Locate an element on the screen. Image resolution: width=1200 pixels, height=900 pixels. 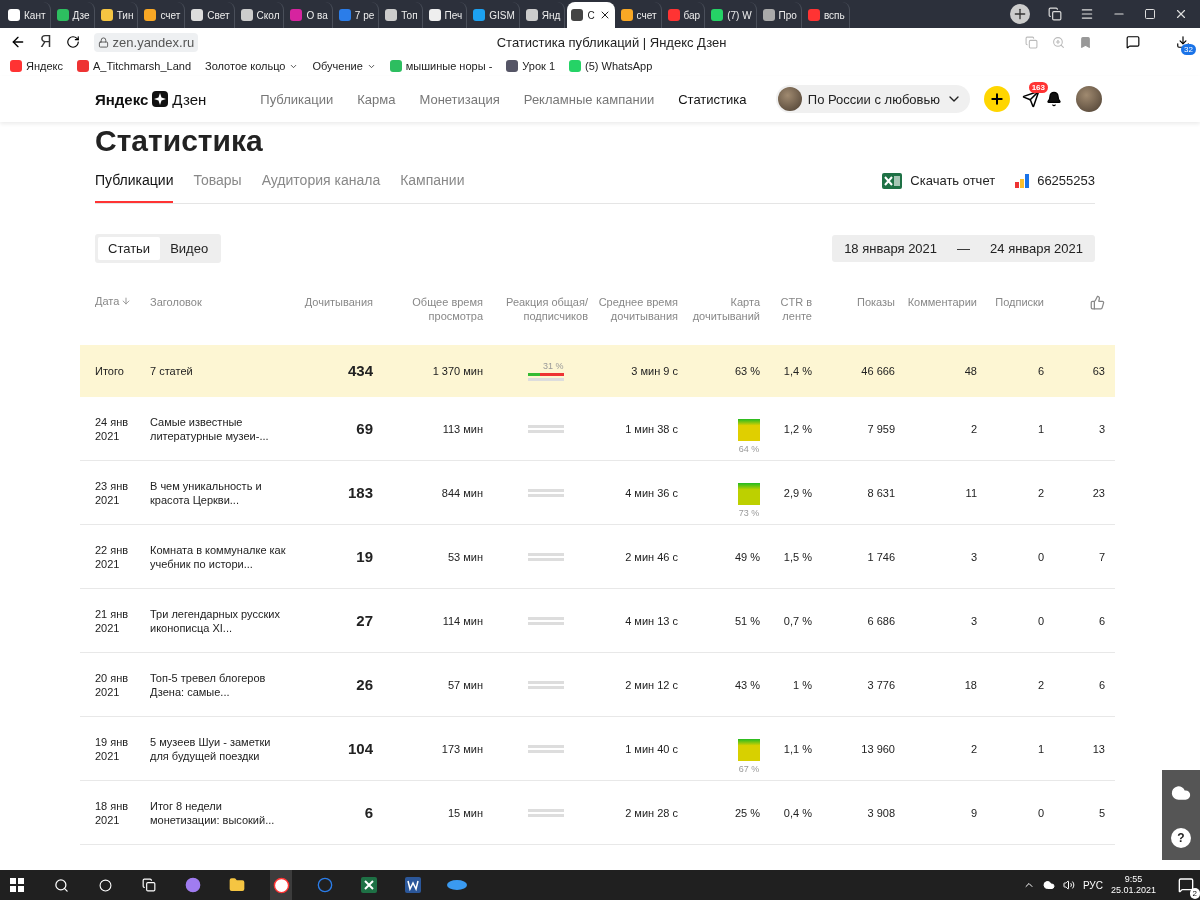
language-indicator: РУС is located at coordinates (1092, 885).